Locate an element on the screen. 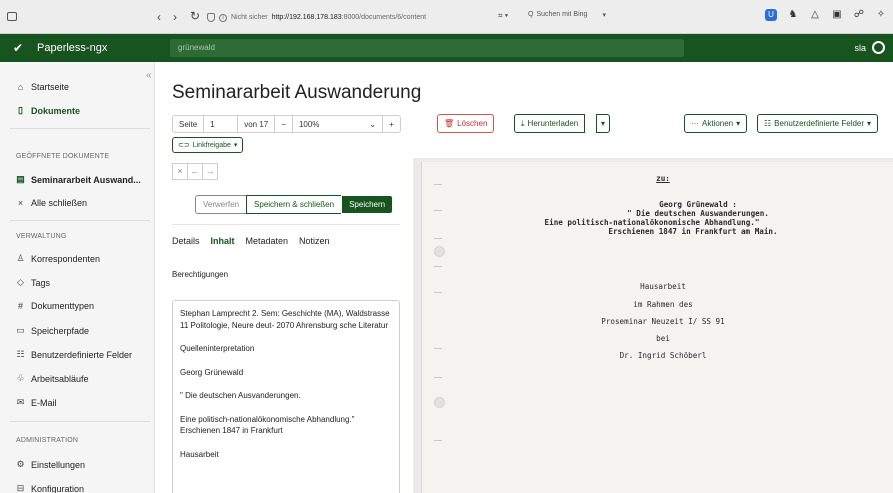 This screenshot has height=493, width=893. sidebar-toggle-icon is located at coordinates (12, 16).